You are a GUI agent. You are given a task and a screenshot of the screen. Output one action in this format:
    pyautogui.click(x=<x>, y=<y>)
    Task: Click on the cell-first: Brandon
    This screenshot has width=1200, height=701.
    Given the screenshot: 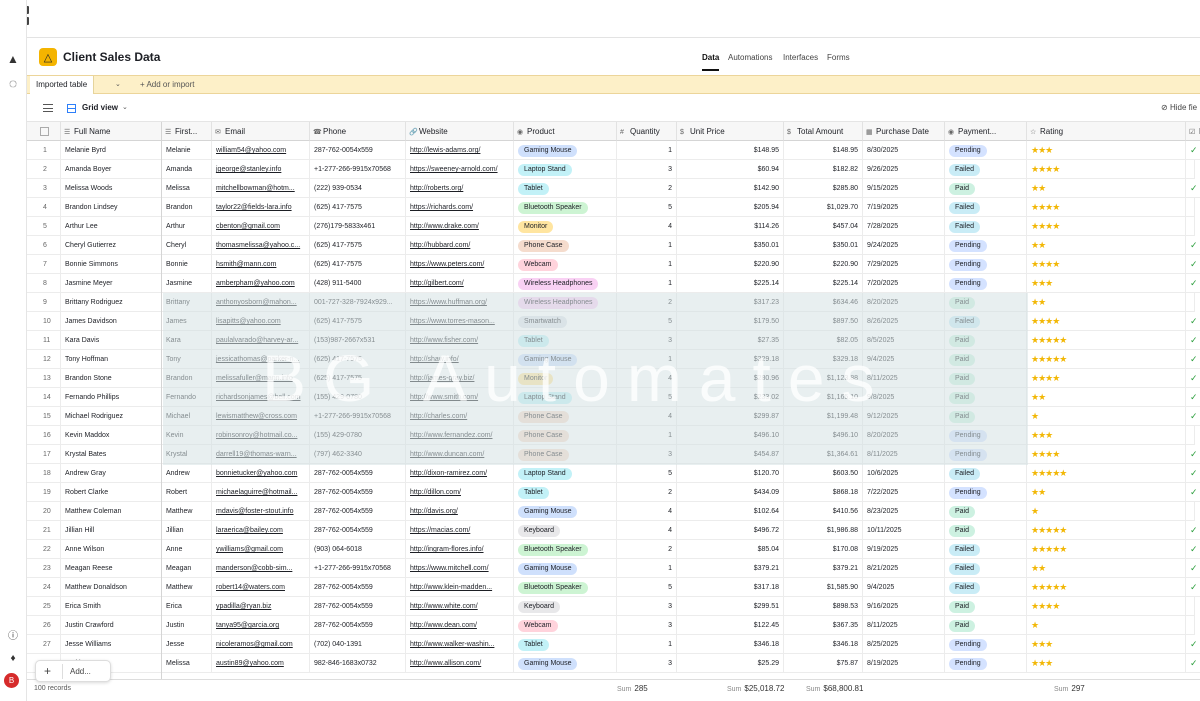 What is the action you would take?
    pyautogui.click(x=187, y=207)
    